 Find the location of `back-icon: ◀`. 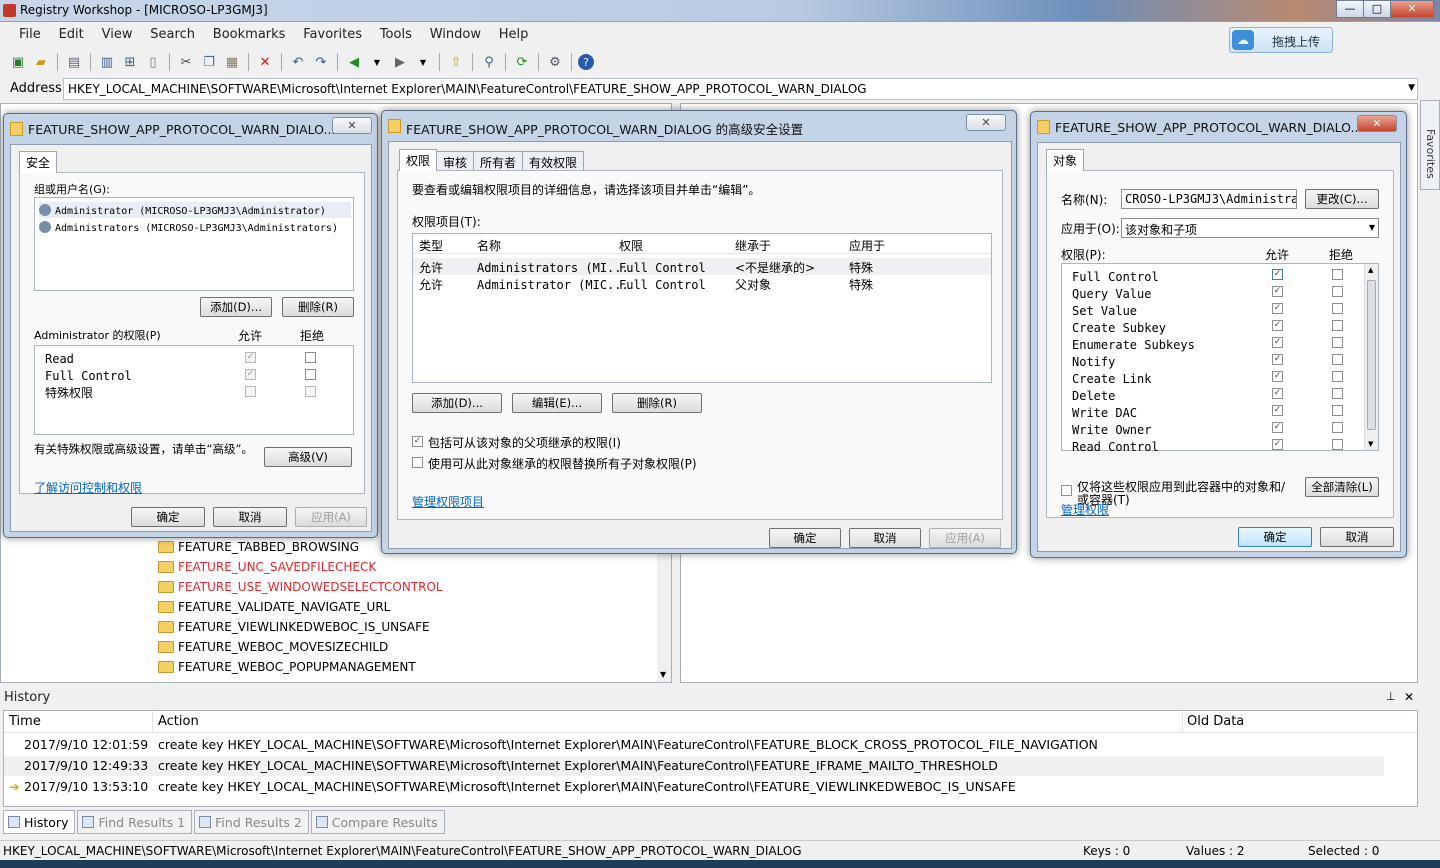

back-icon: ◀ is located at coordinates (354, 62).